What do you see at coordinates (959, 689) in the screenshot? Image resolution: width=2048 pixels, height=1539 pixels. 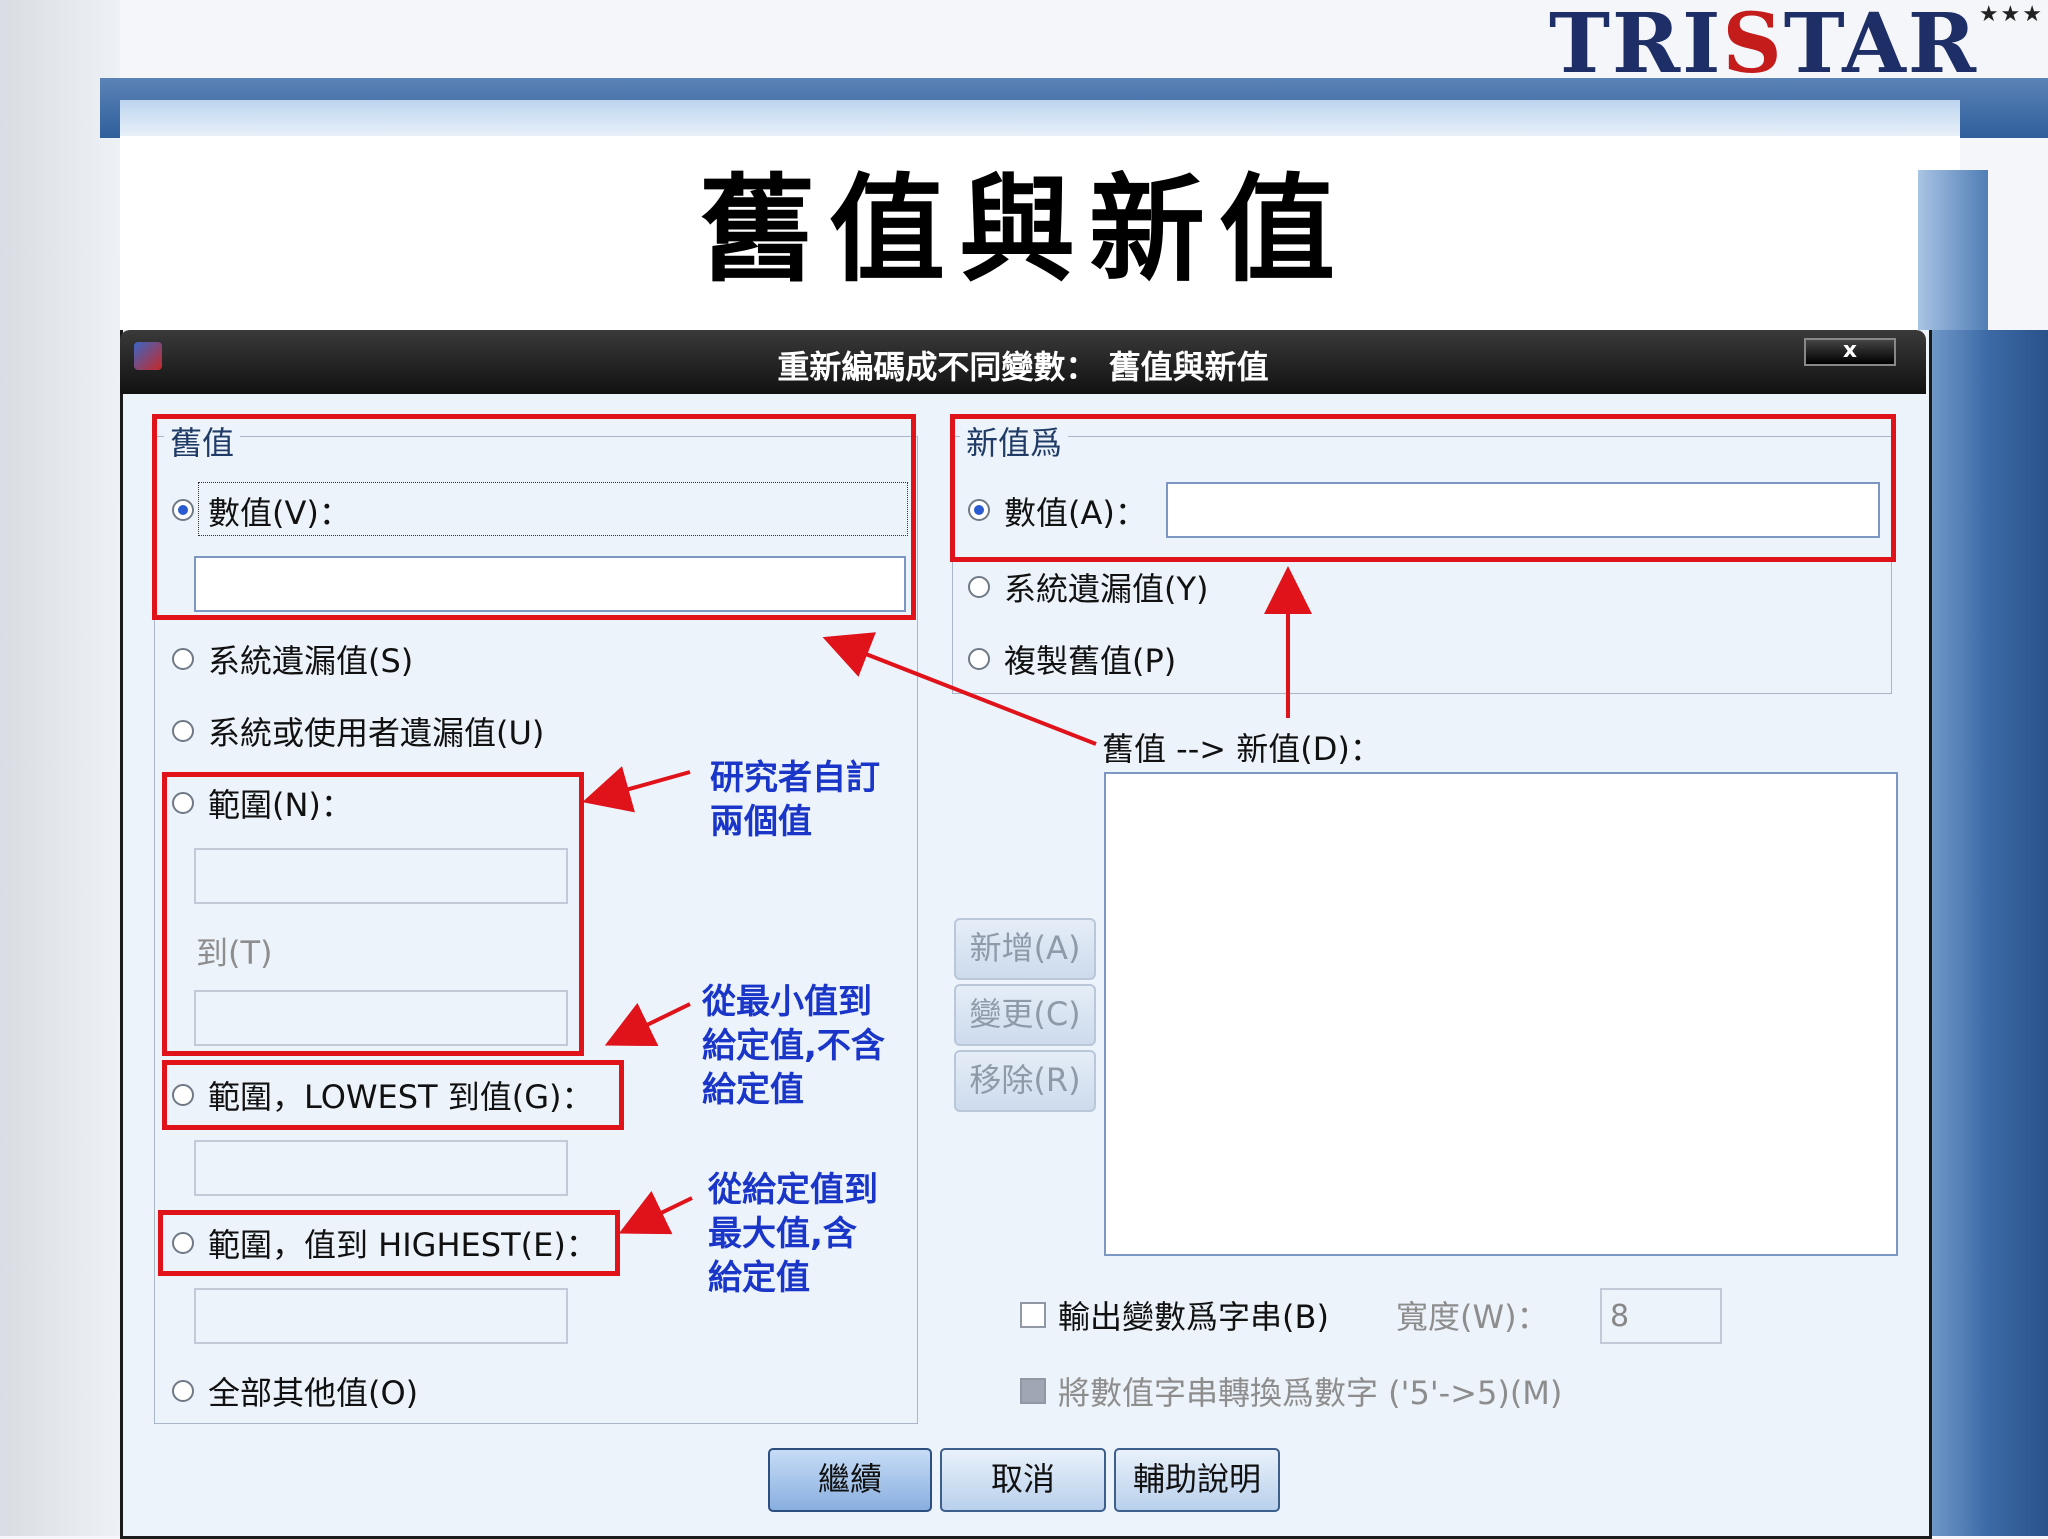 I see `arrow-to-old-value` at bounding box center [959, 689].